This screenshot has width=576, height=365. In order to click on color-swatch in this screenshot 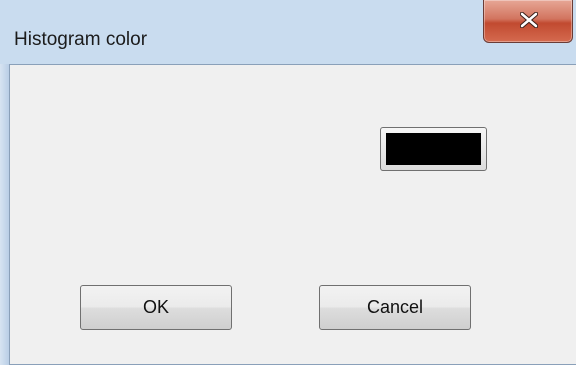, I will do `click(433, 149)`.